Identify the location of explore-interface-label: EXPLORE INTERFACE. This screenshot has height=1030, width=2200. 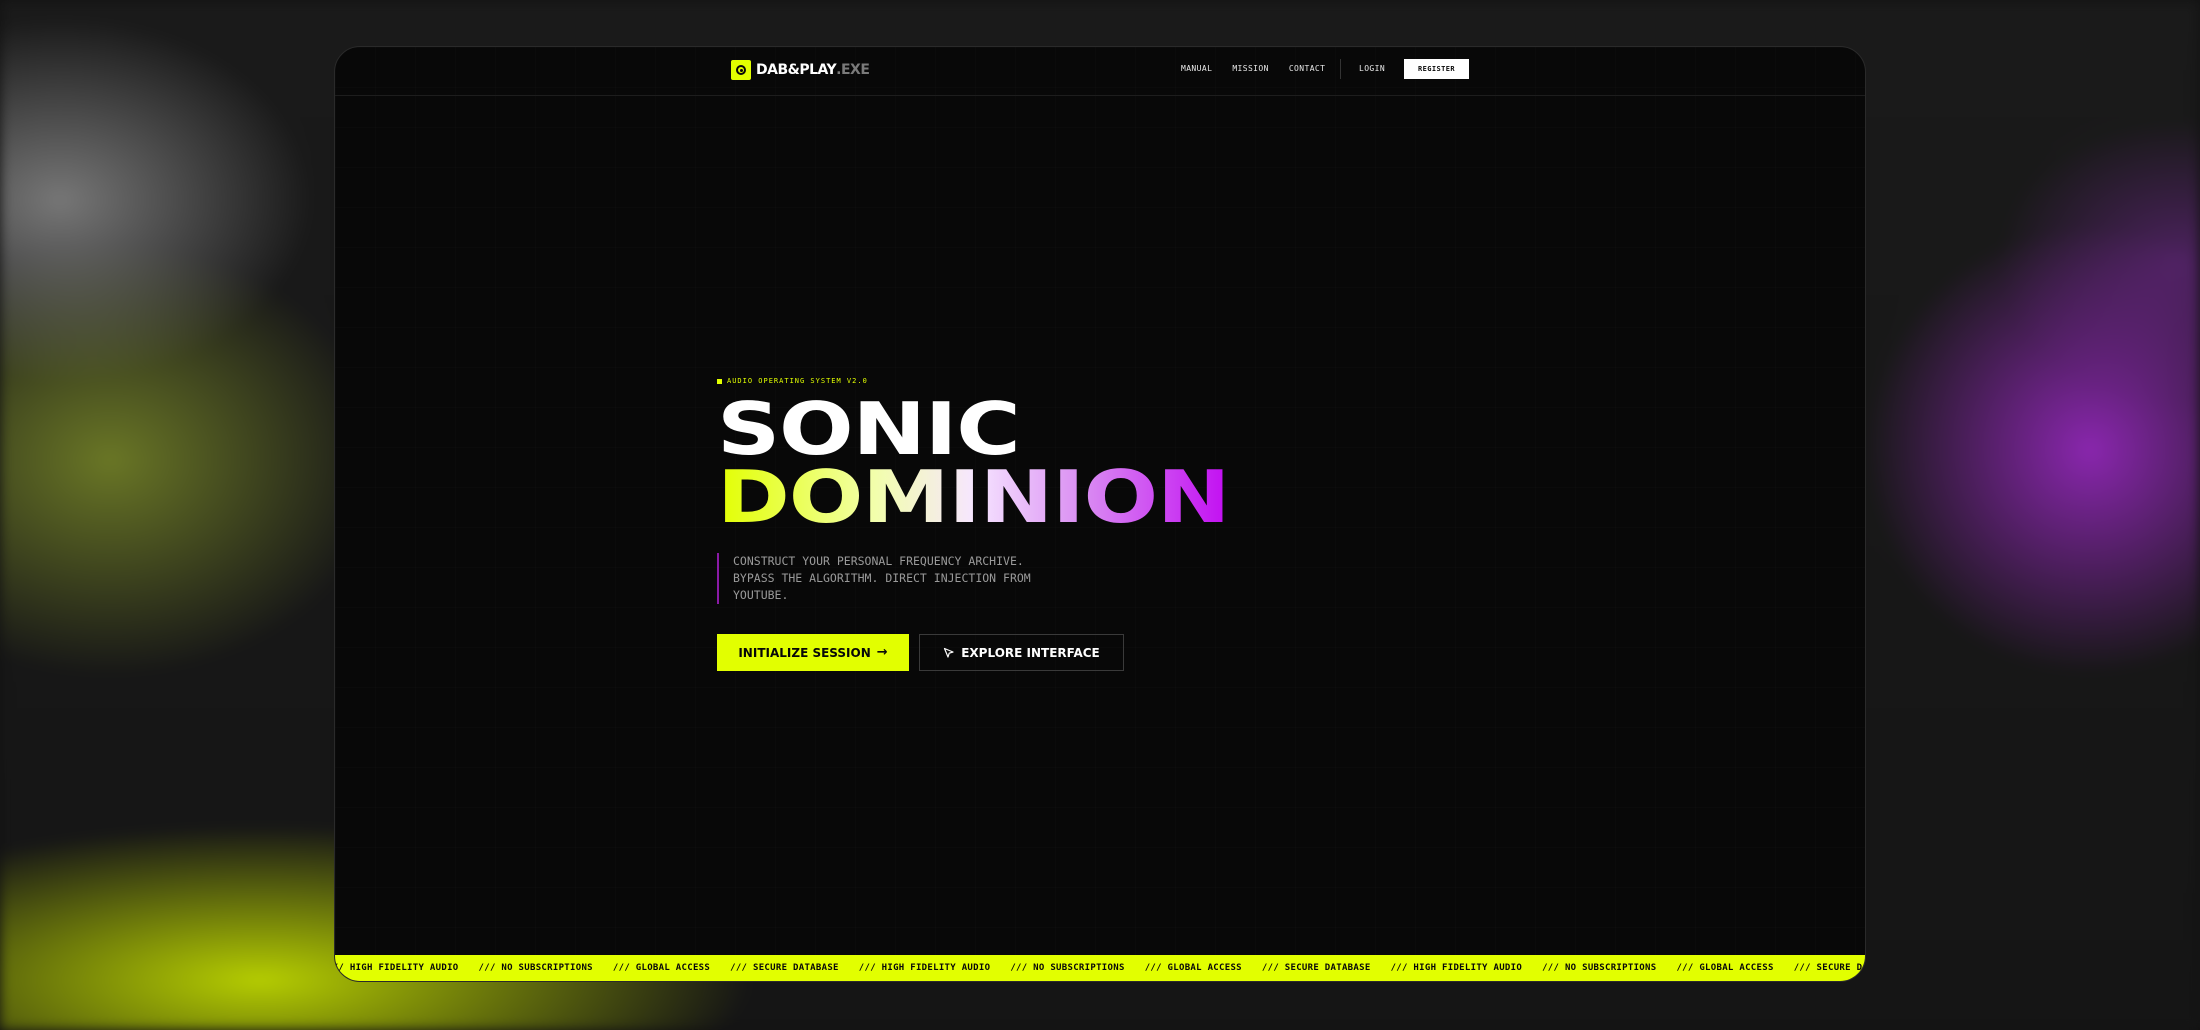
(1030, 652).